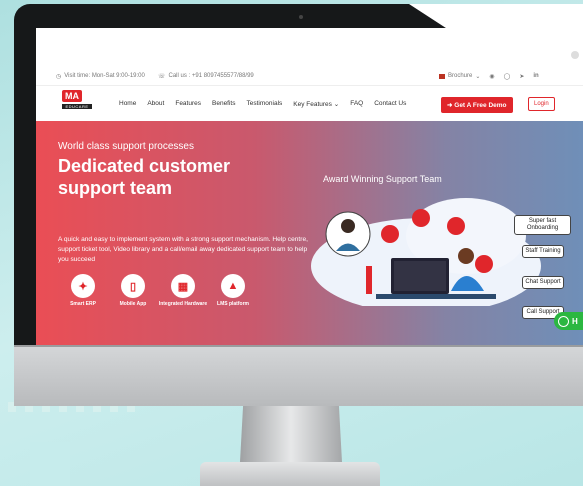 This screenshot has height=486, width=583. I want to click on bezel-corner-shape, so click(496, 17).